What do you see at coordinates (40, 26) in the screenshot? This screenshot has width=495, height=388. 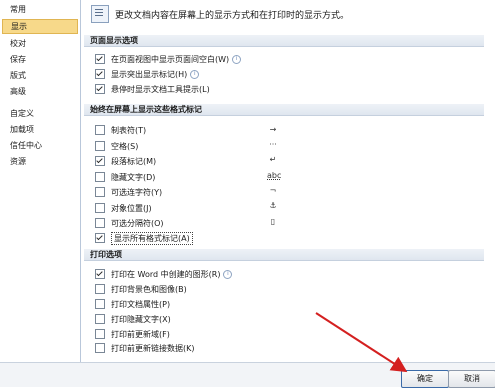 I see `sidebar-item-display: 显示` at bounding box center [40, 26].